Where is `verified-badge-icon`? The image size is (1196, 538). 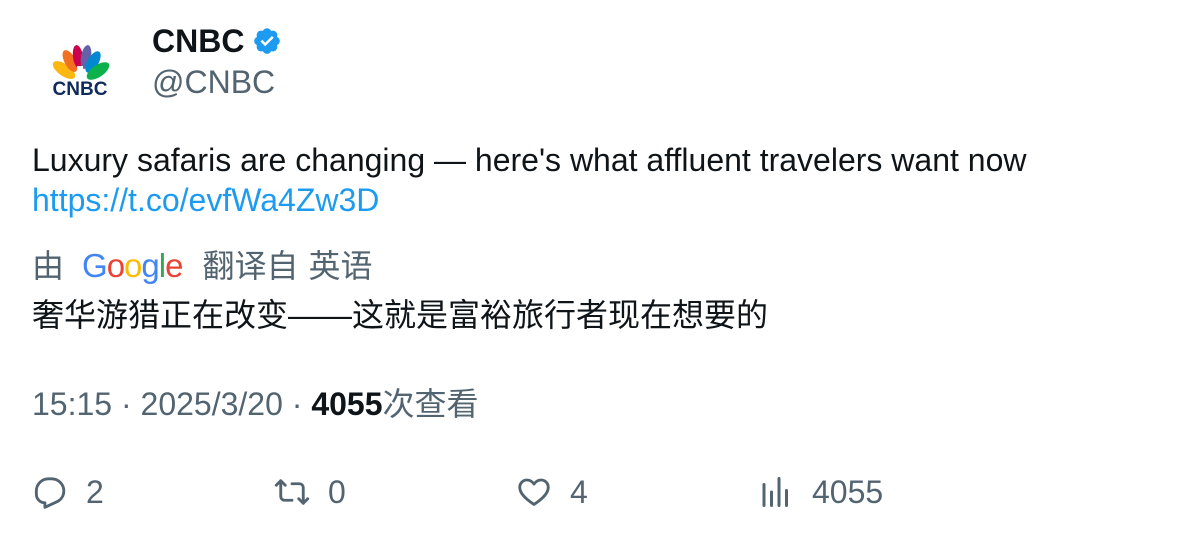
verified-badge-icon is located at coordinates (267, 41).